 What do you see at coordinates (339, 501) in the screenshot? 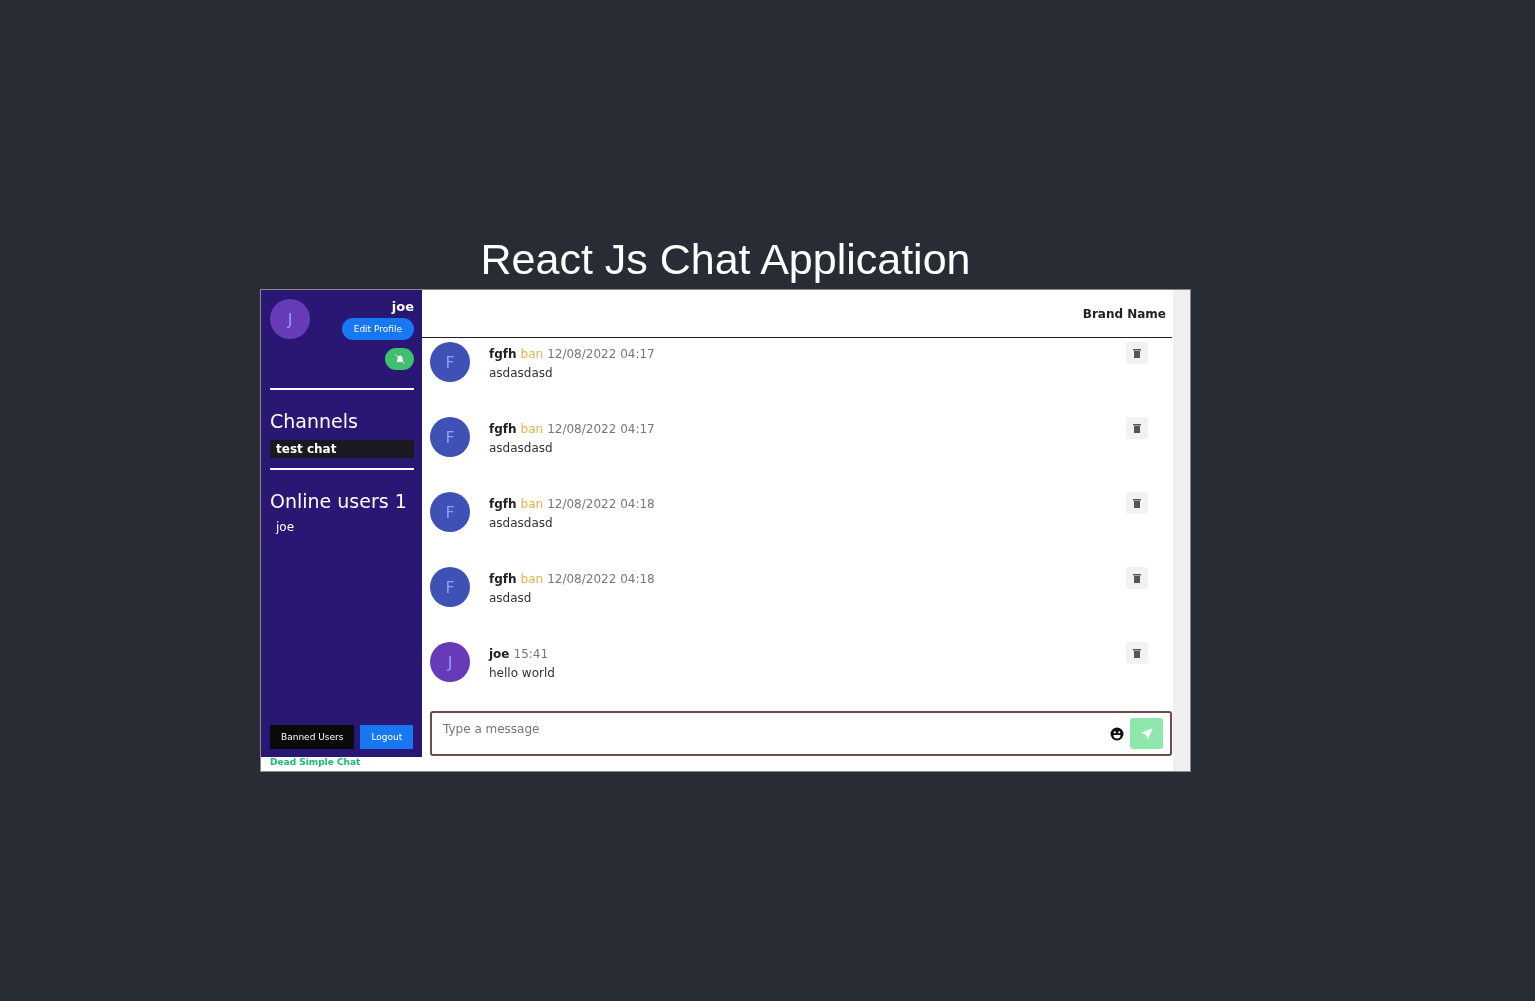
I see `online-users-heading: Online users 1` at bounding box center [339, 501].